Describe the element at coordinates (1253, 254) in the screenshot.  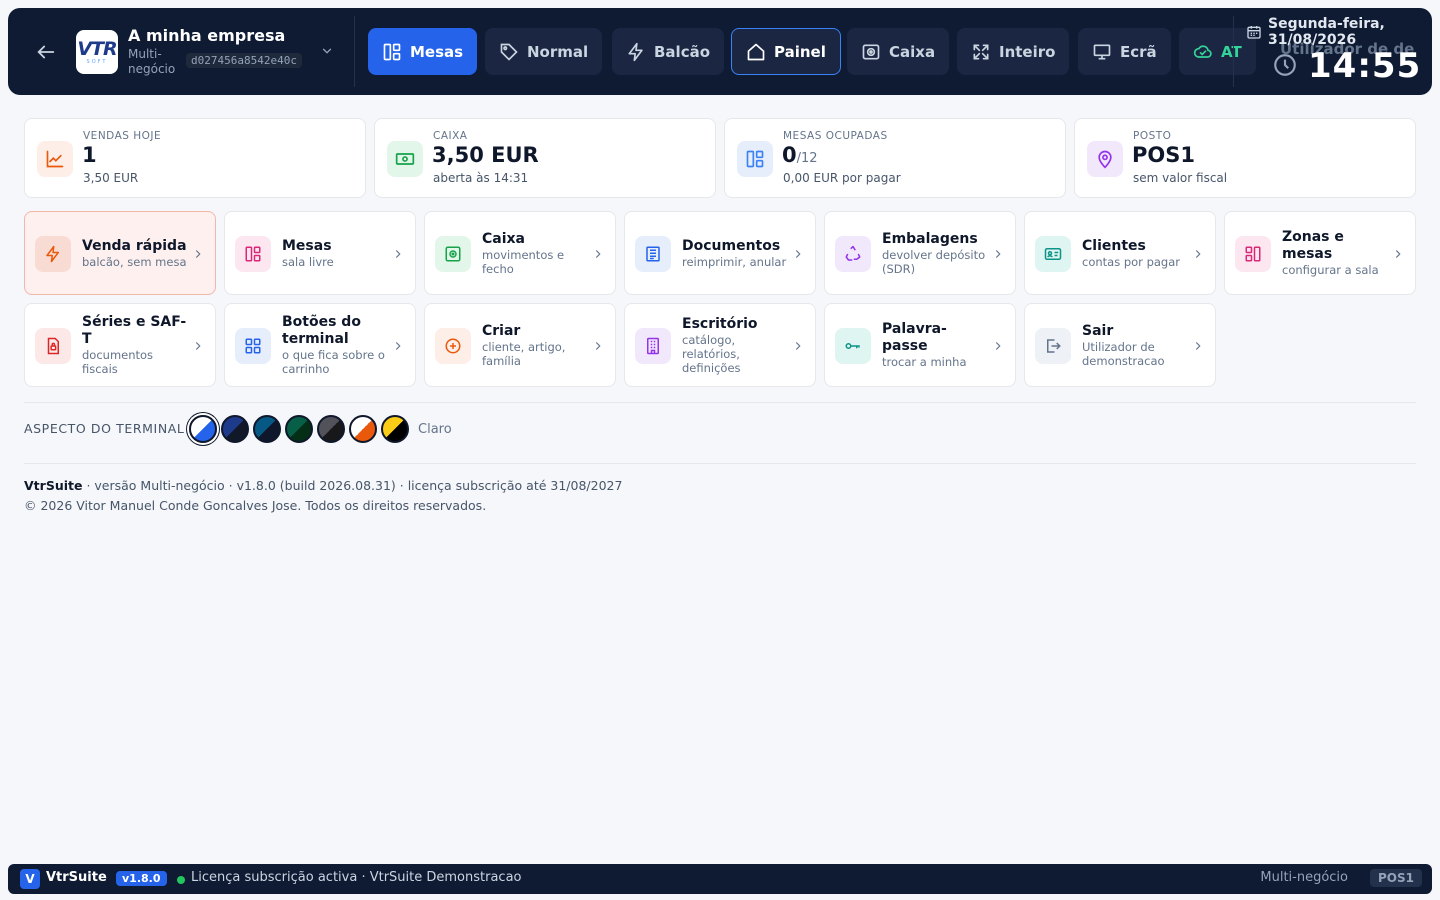
I see `layout-icon` at that location.